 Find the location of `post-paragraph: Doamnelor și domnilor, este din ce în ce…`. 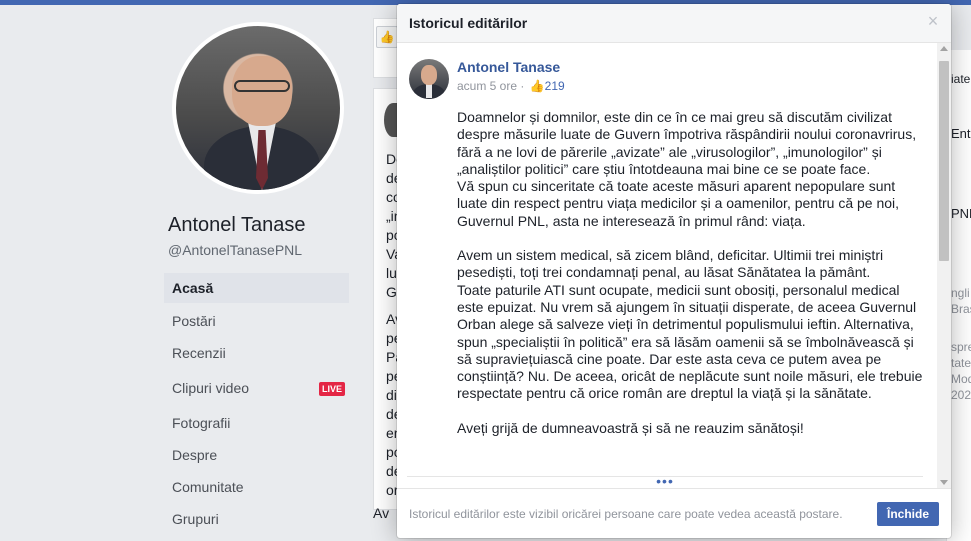

post-paragraph: Doamnelor și domnilor, este din ce în ce… is located at coordinates (692, 169).